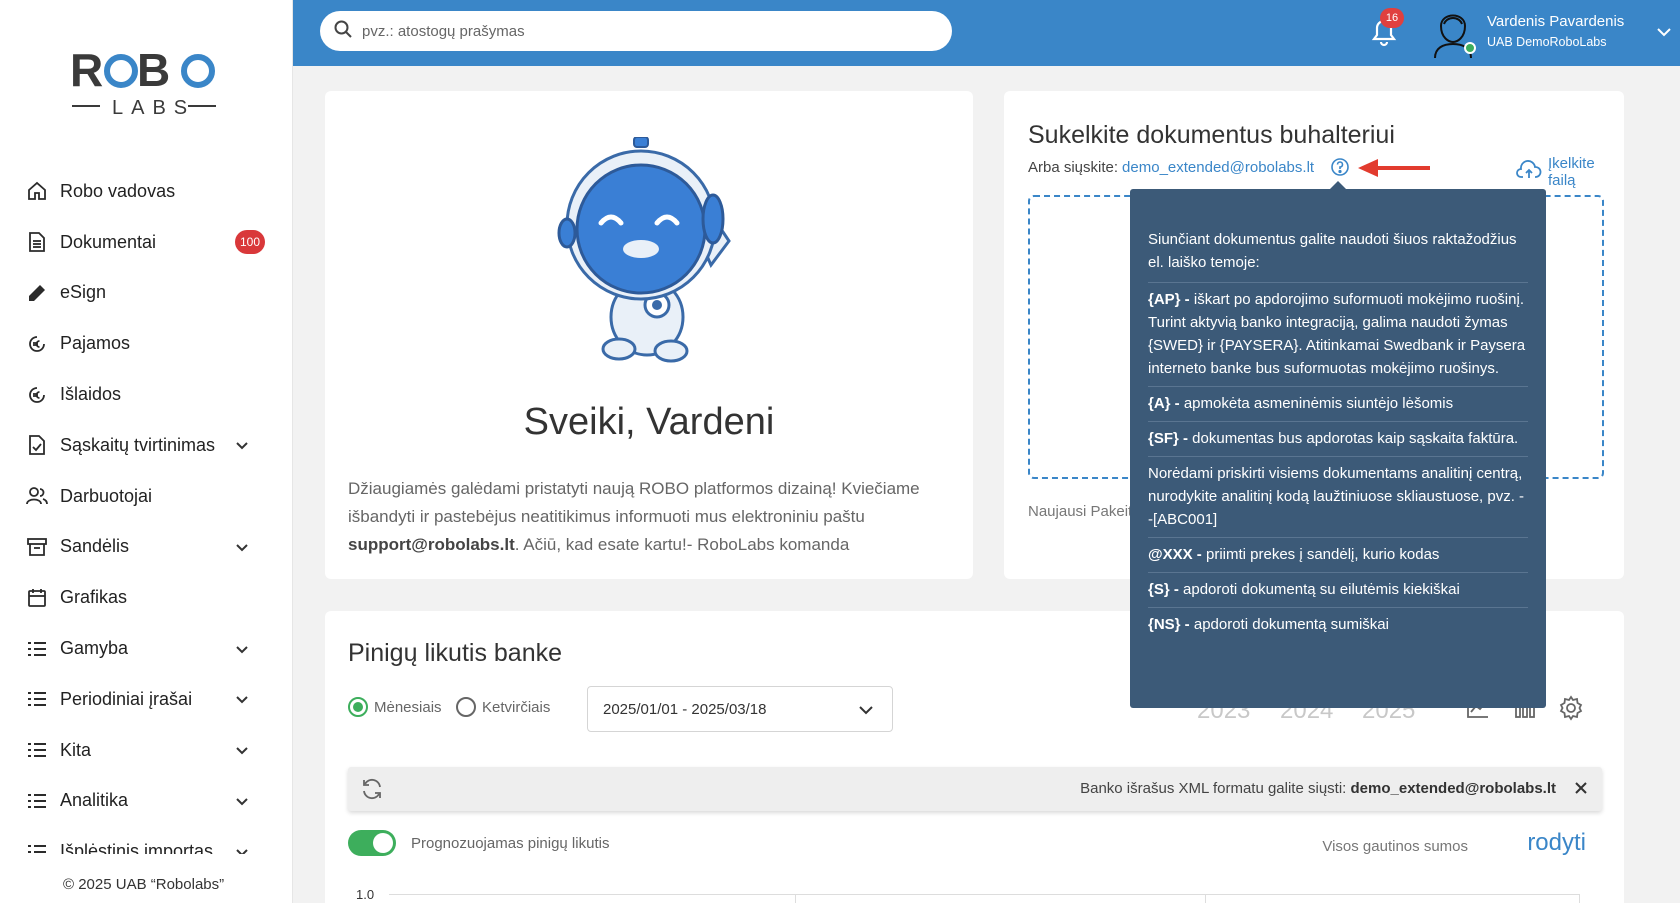 This screenshot has height=903, width=1680. What do you see at coordinates (1454, 33) in the screenshot?
I see `avatar` at bounding box center [1454, 33].